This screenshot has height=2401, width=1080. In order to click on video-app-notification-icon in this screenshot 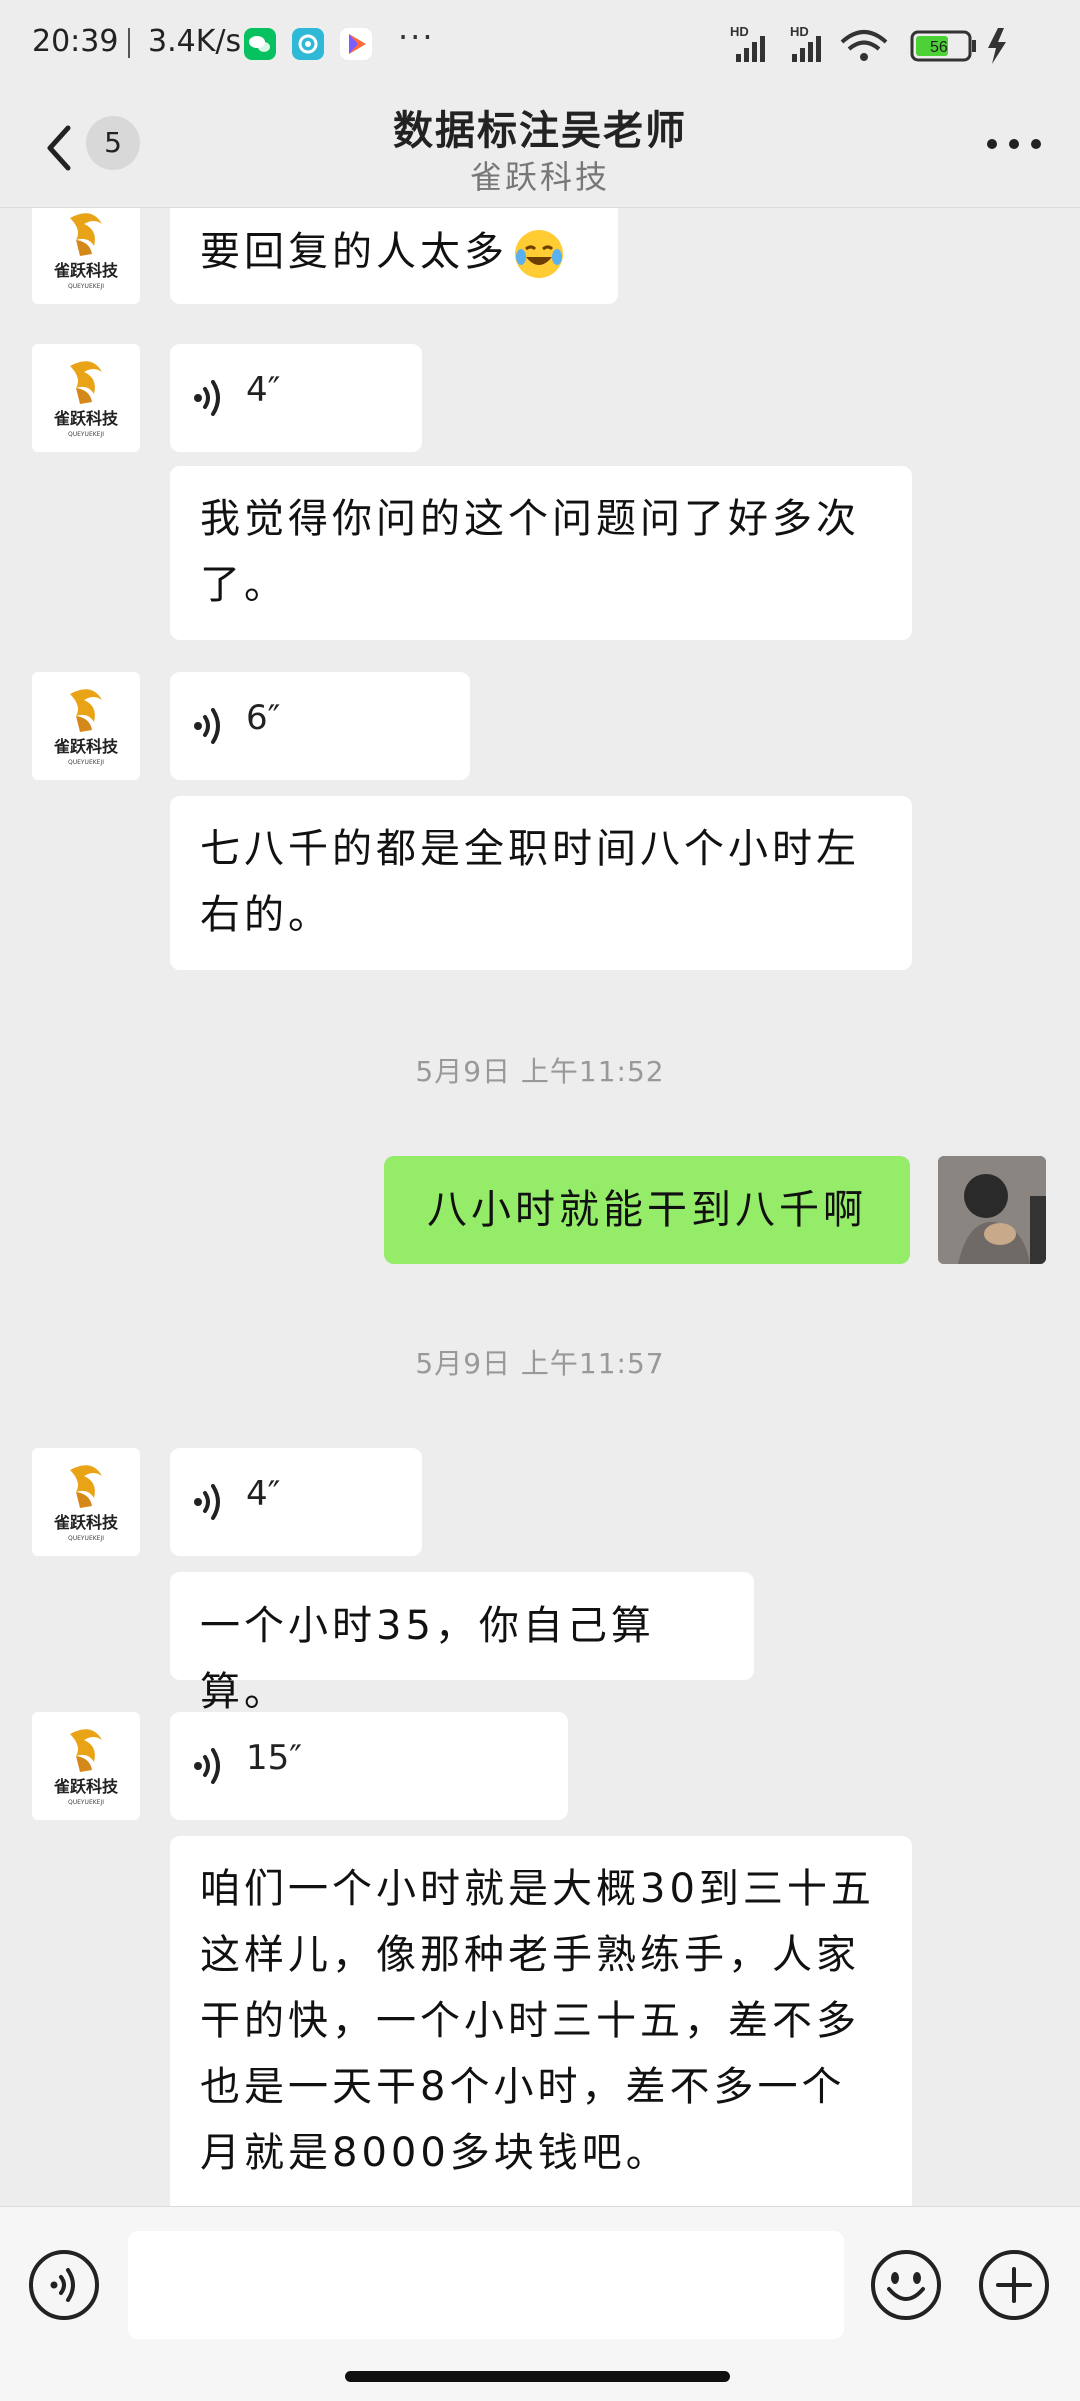, I will do `click(356, 44)`.